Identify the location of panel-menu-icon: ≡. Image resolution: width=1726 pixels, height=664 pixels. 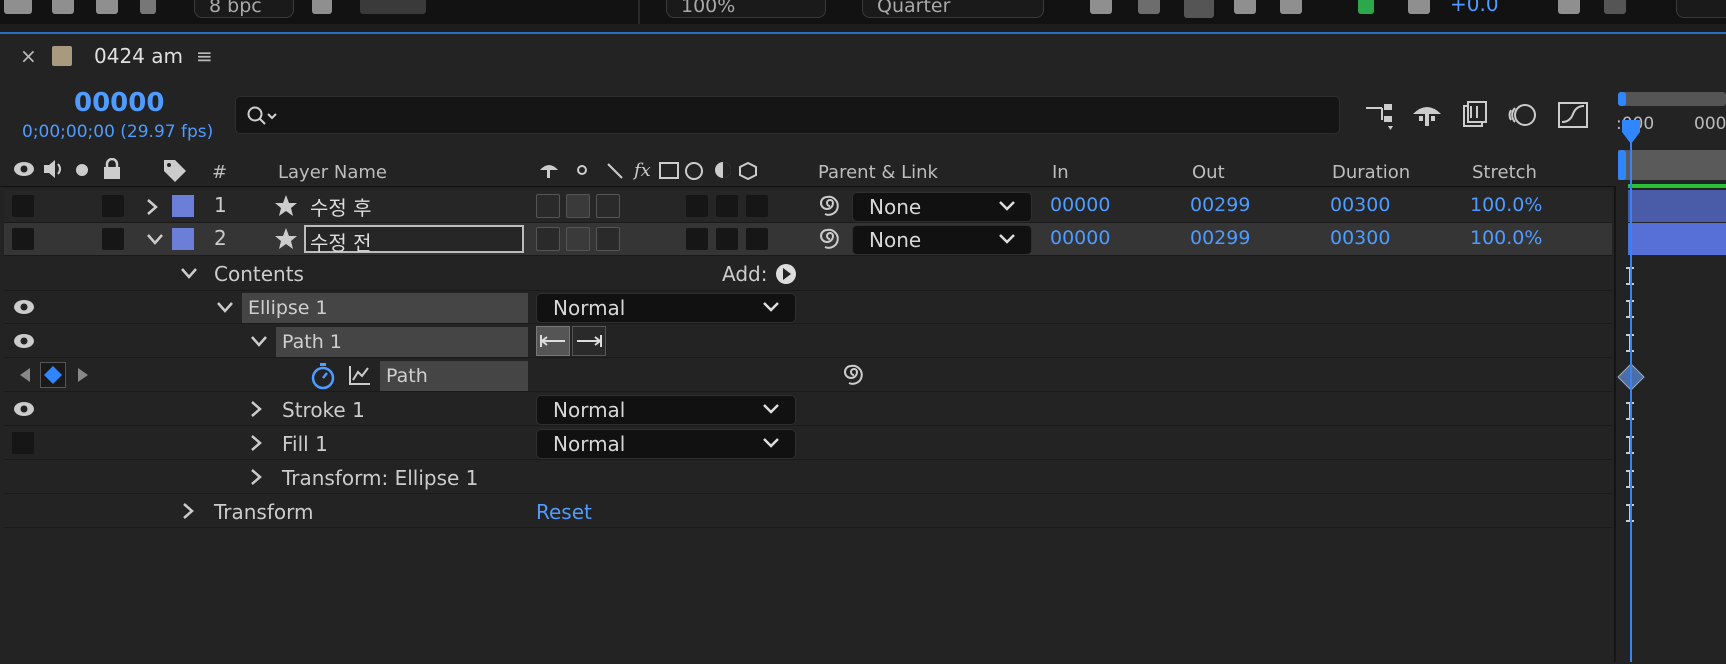
(204, 56).